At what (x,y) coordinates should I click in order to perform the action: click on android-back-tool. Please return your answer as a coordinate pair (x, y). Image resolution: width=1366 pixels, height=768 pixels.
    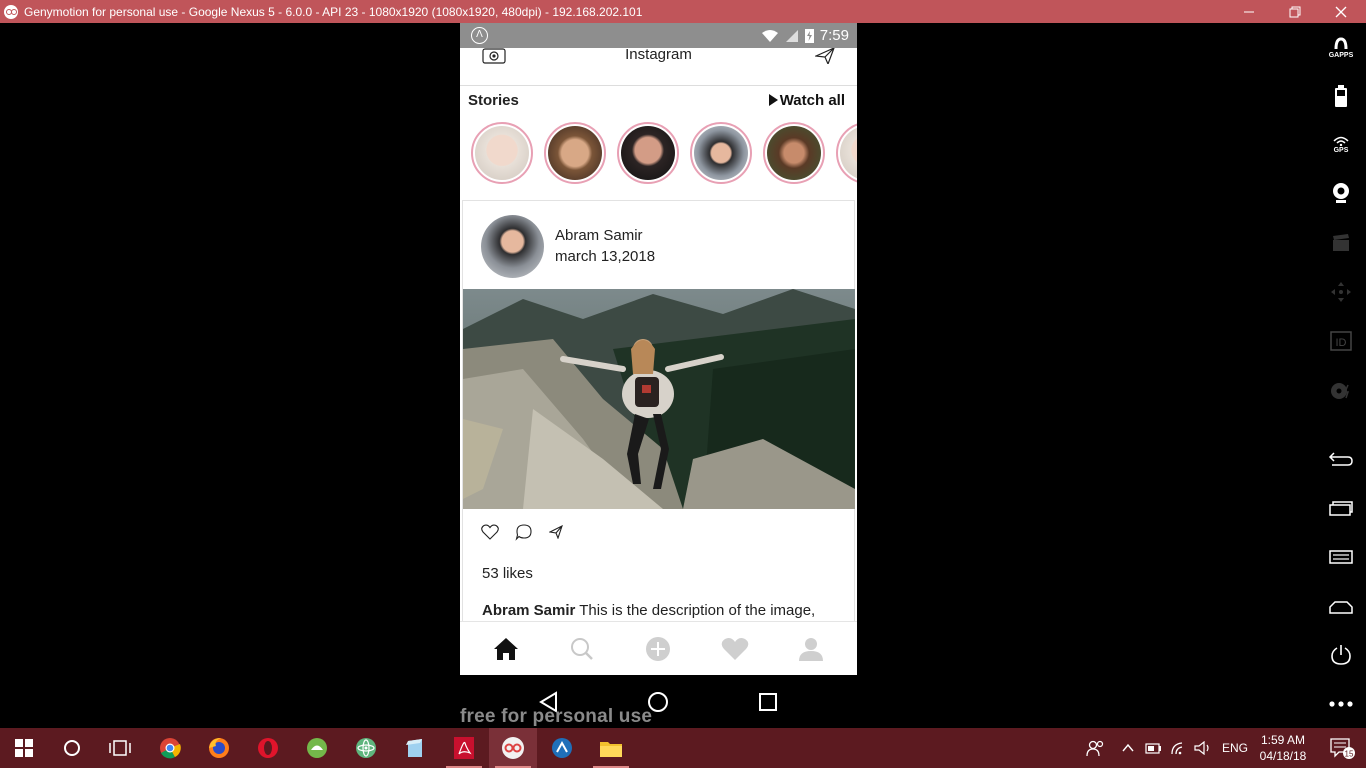
    Looking at the image, I should click on (1341, 459).